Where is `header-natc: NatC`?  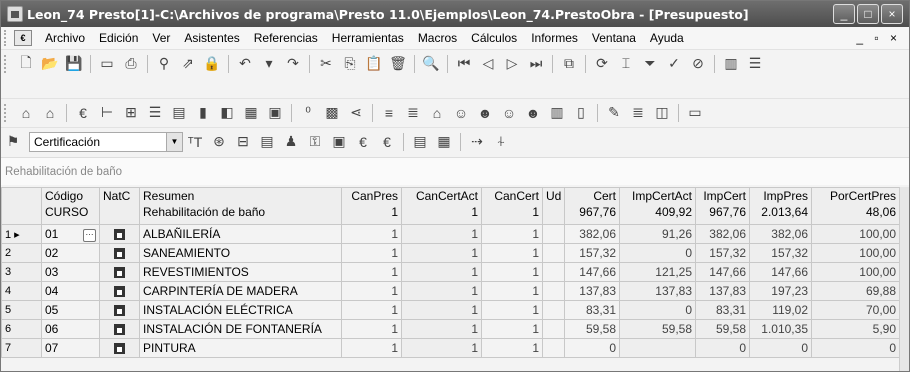 header-natc: NatC is located at coordinates (119, 206).